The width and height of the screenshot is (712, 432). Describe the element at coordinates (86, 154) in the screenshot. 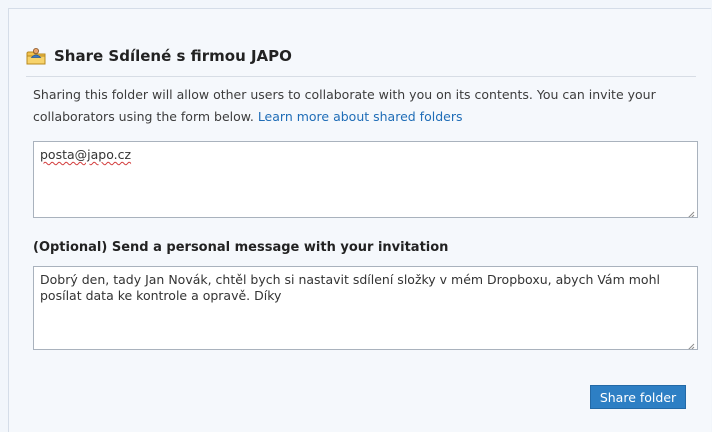

I see `email-value: posta@japo.cz` at that location.